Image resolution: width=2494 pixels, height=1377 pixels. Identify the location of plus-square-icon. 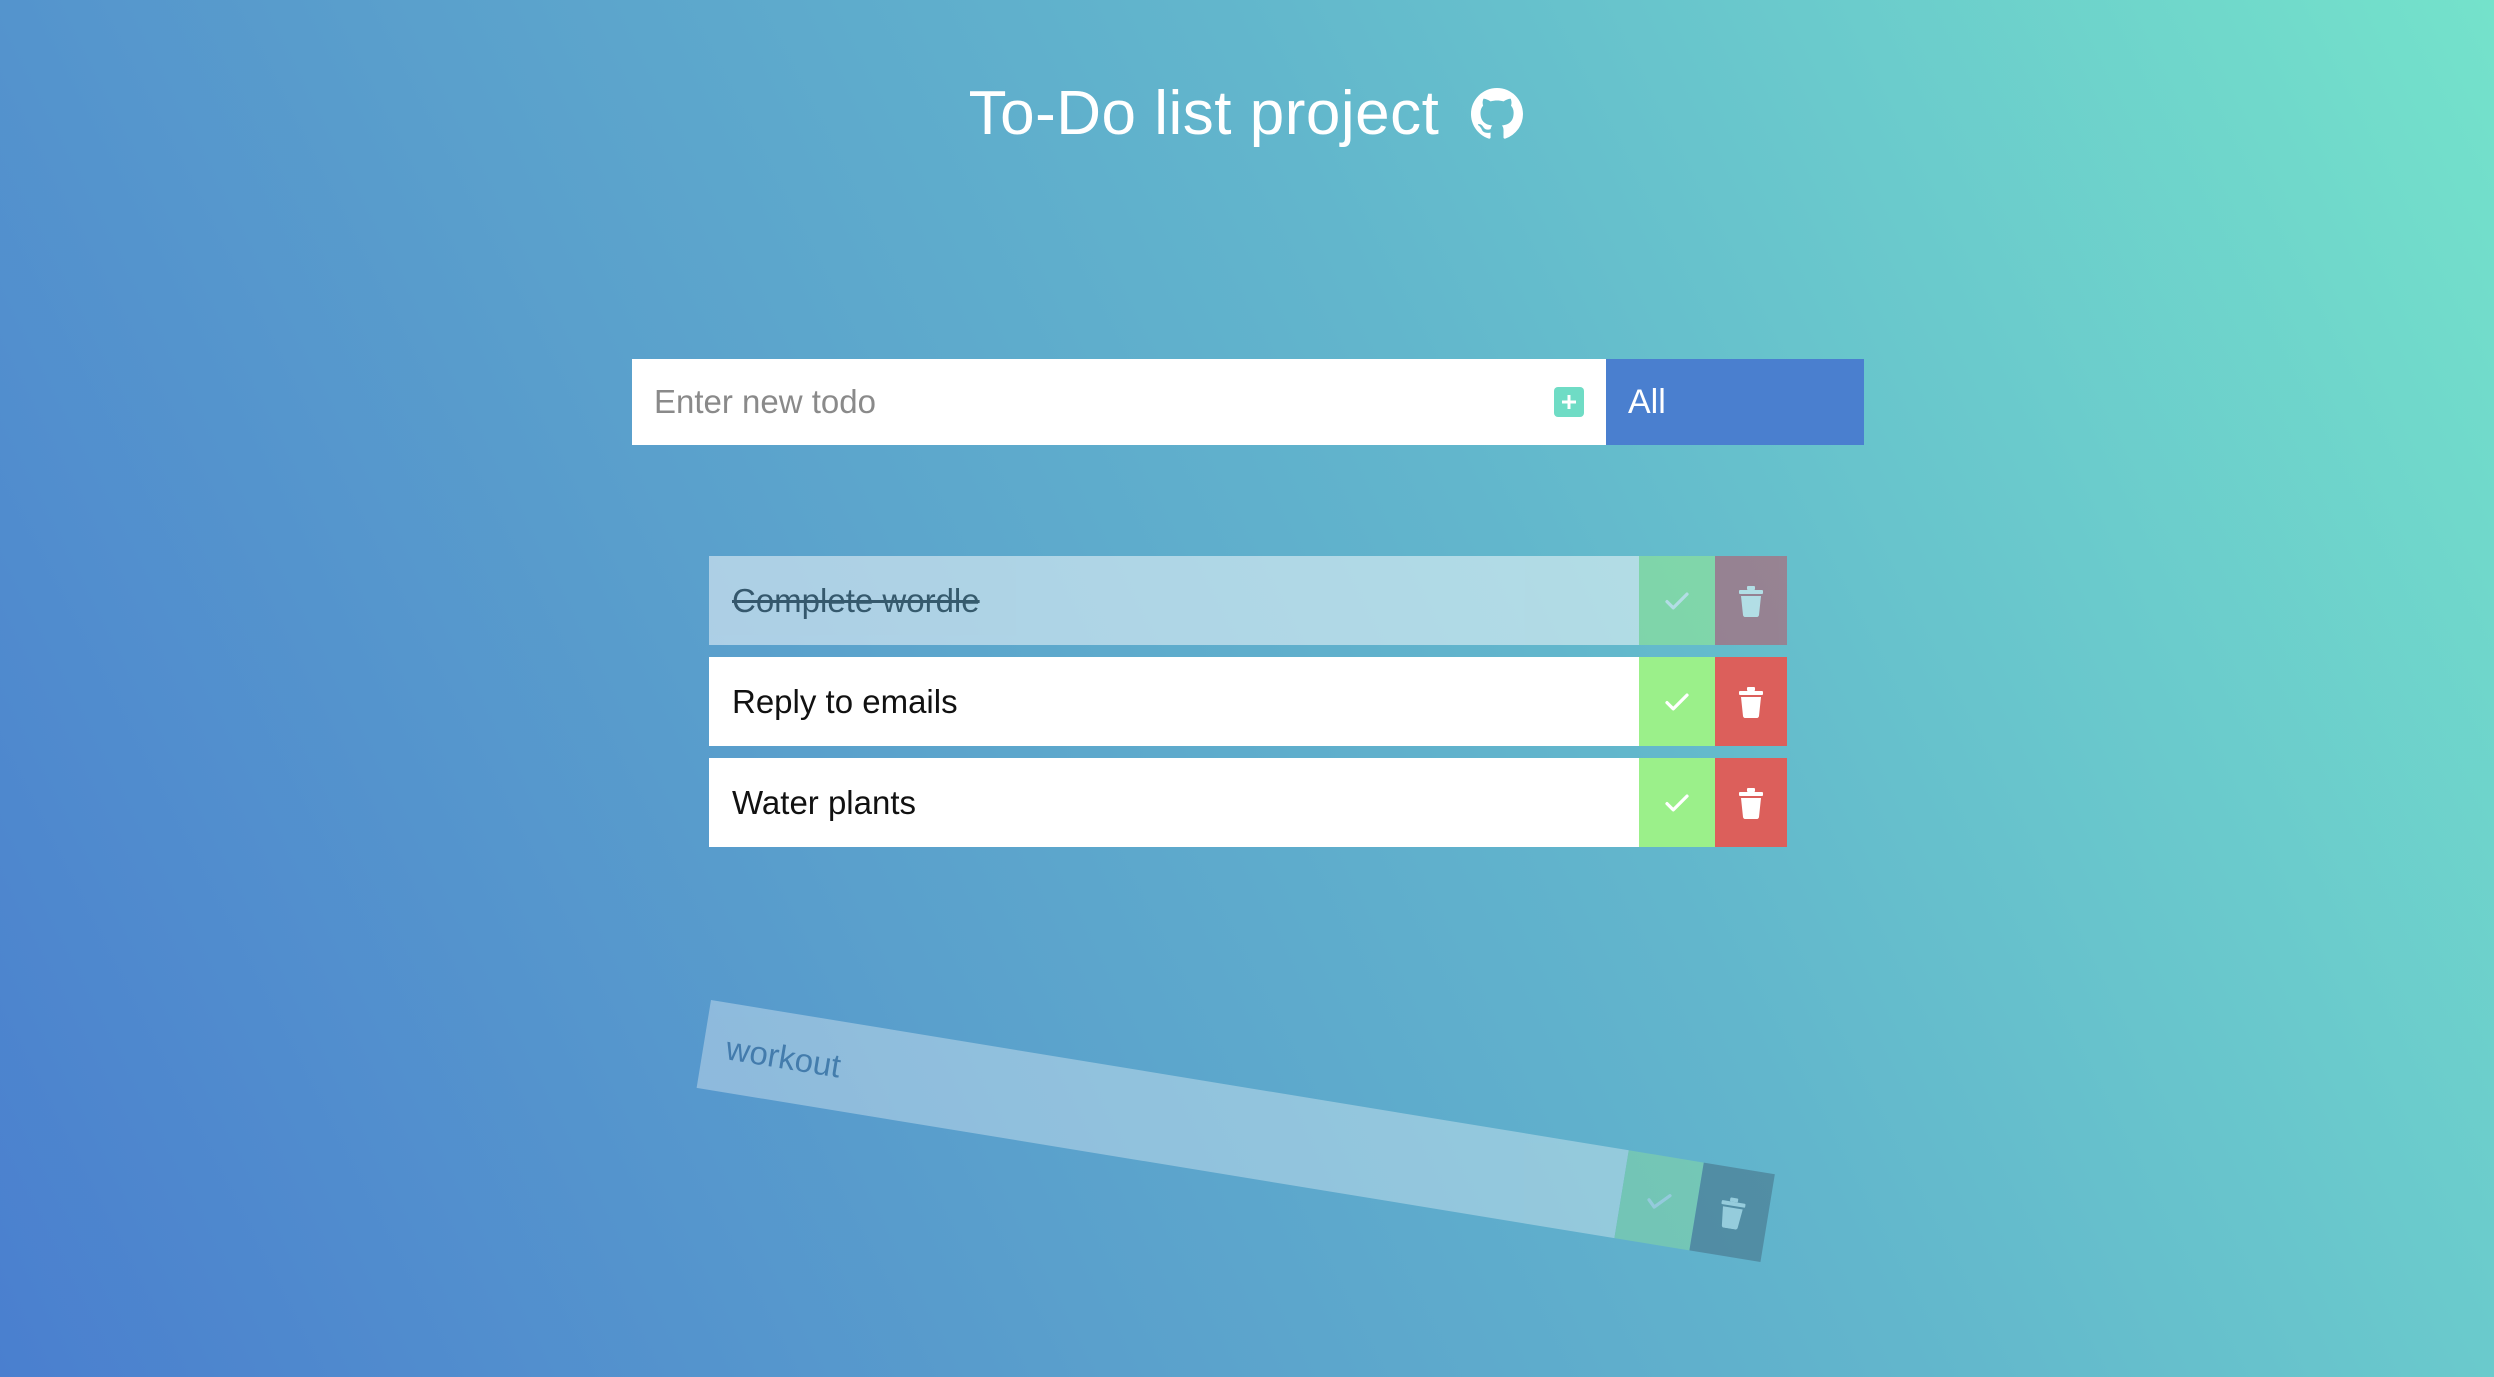
(1569, 402).